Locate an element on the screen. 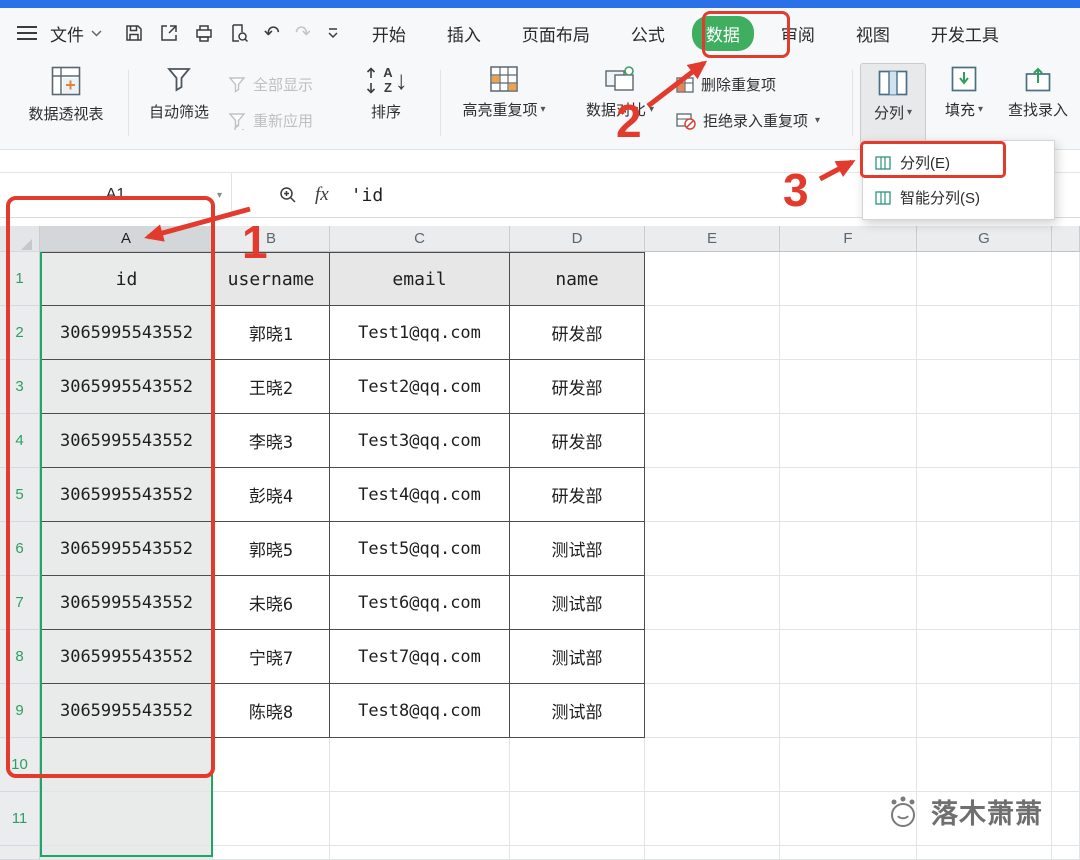 Image resolution: width=1080 pixels, height=860 pixels. row-header-8: 8 is located at coordinates (20, 657).